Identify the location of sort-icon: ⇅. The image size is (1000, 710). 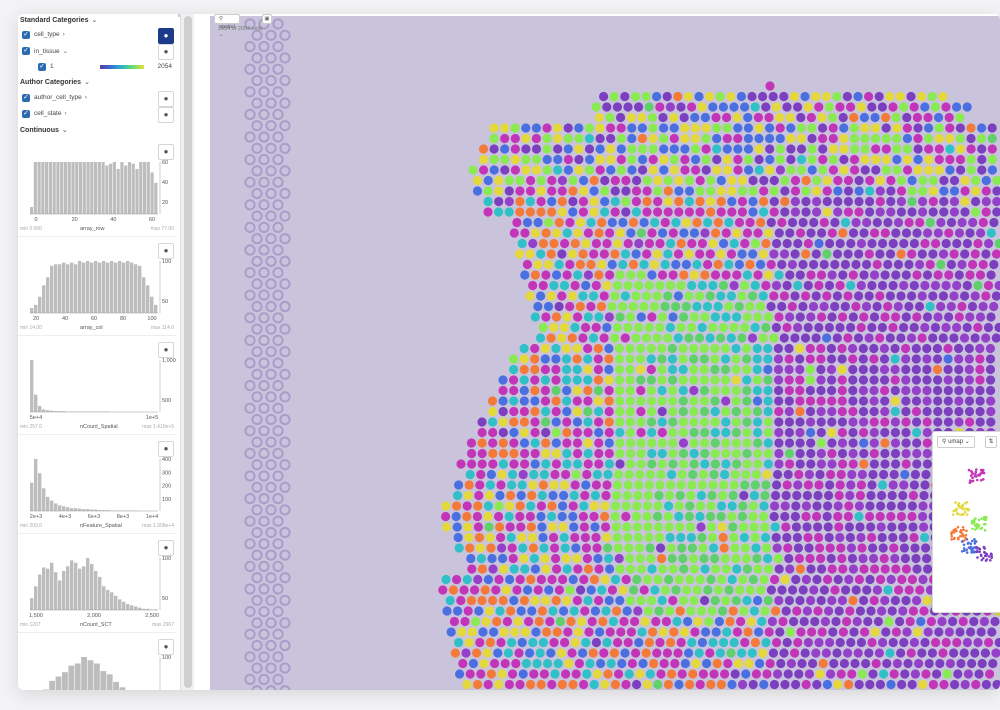
(991, 442).